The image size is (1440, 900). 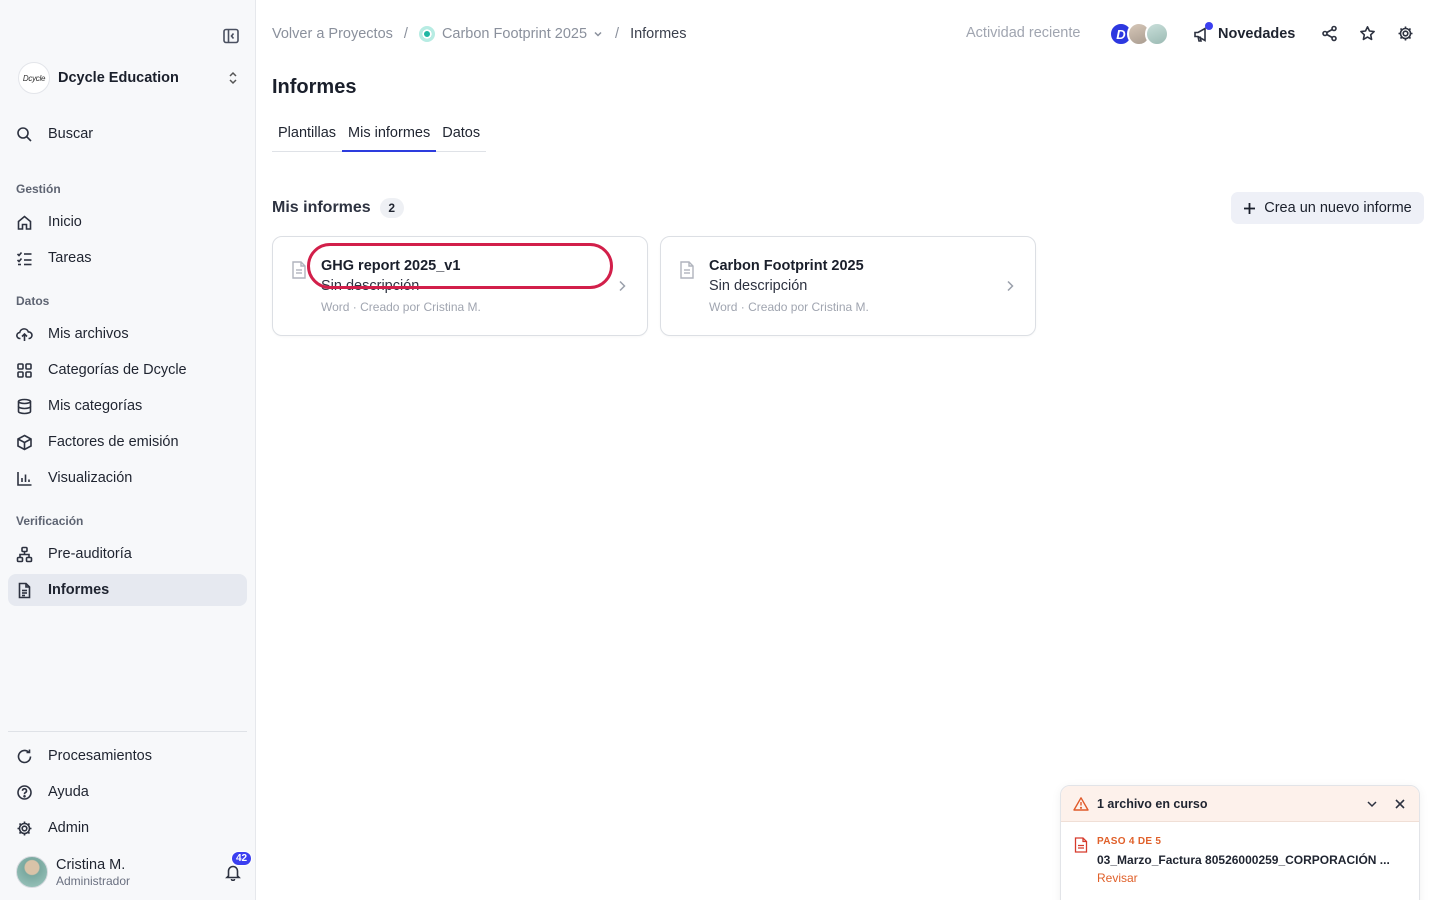 I want to click on sidebar-item-label: Tareas, so click(x=70, y=258).